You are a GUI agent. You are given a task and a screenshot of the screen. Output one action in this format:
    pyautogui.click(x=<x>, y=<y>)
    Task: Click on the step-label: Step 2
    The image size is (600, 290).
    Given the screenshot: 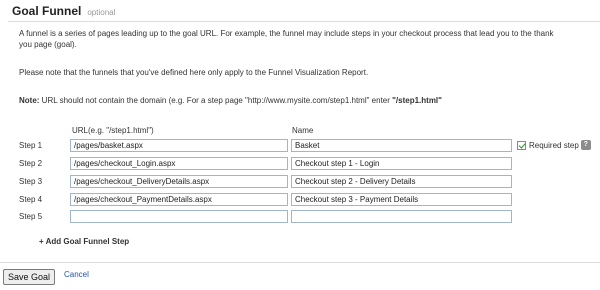 What is the action you would take?
    pyautogui.click(x=31, y=163)
    